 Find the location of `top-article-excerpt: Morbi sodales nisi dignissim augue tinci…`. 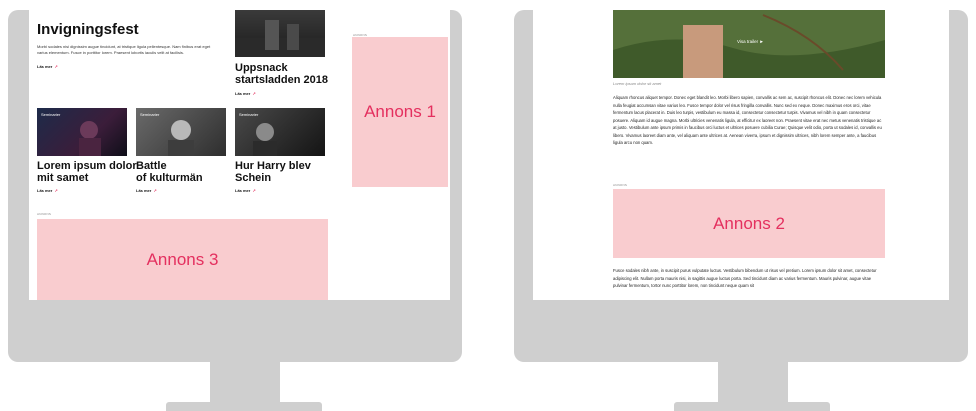

top-article-excerpt: Morbi sodales nisi dignissim augue tinci… is located at coordinates (124, 49).